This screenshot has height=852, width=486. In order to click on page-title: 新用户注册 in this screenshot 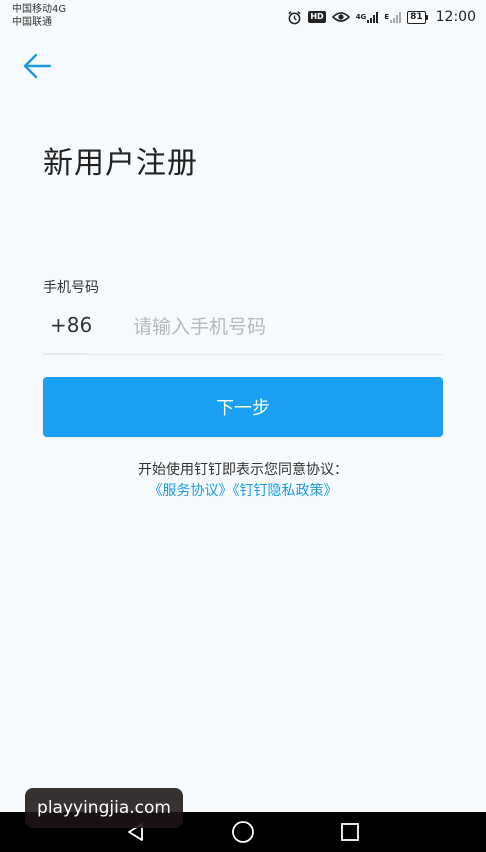, I will do `click(120, 163)`.